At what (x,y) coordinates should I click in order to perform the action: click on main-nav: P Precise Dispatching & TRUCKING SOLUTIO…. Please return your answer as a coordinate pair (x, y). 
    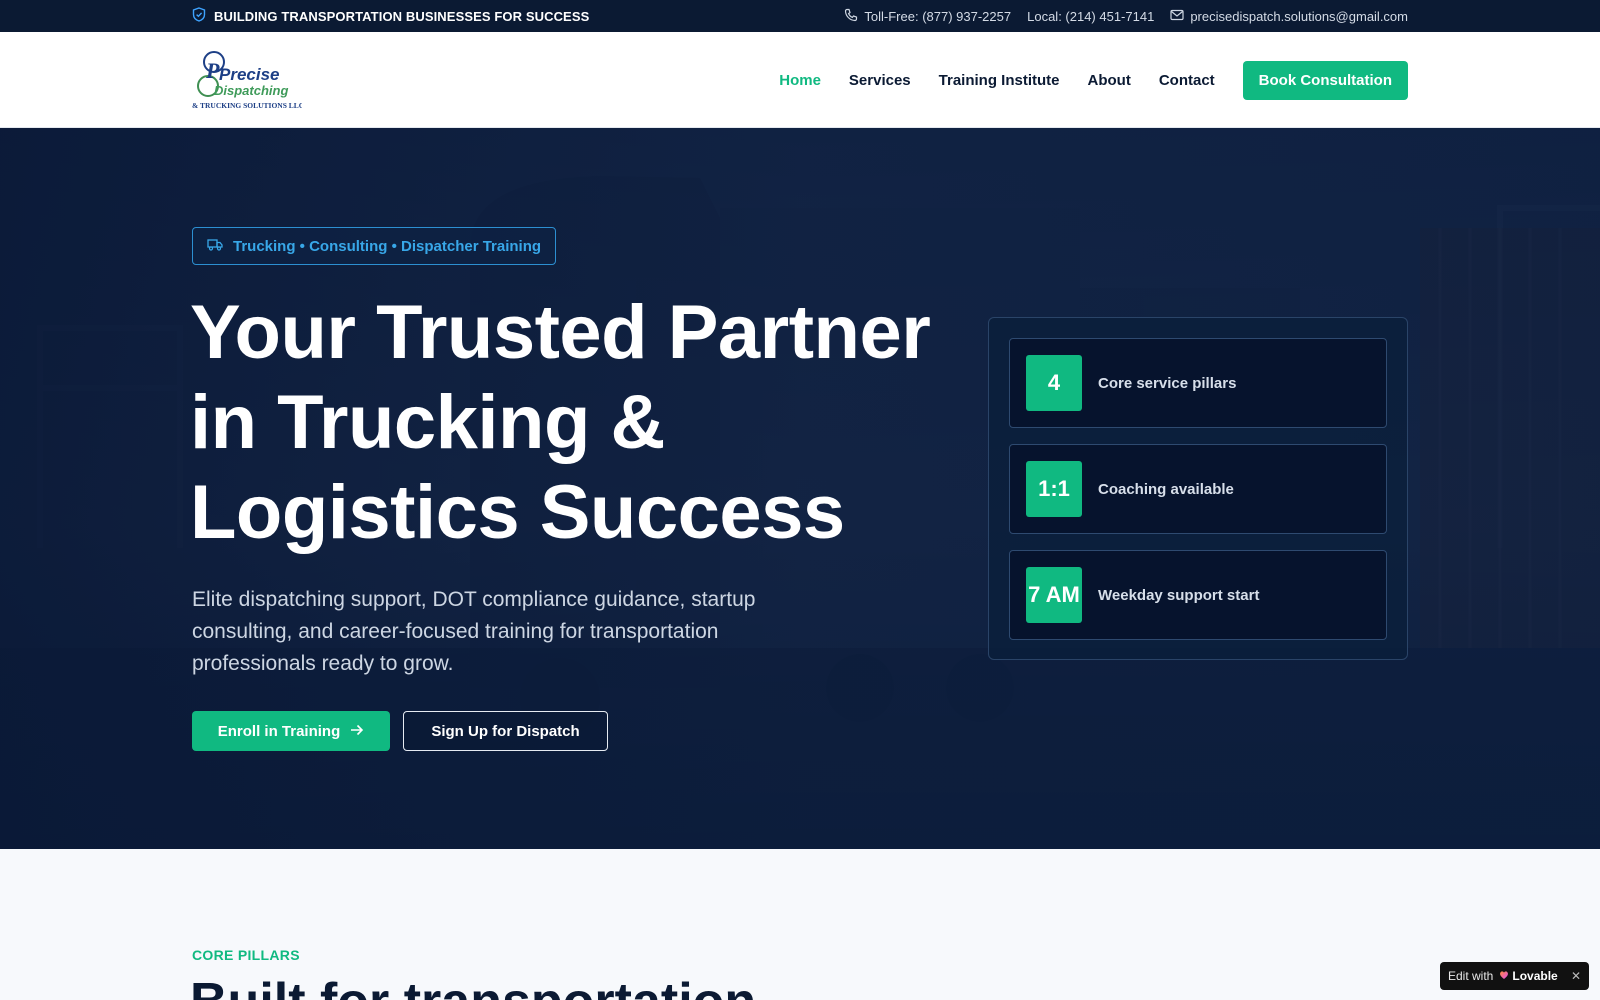
    Looking at the image, I should click on (800, 80).